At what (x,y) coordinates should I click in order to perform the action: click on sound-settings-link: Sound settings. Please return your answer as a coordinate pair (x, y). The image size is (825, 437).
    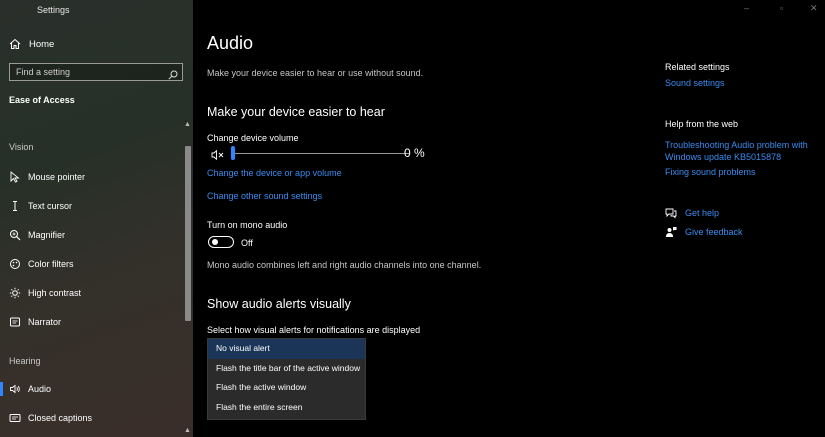
    Looking at the image, I should click on (740, 84).